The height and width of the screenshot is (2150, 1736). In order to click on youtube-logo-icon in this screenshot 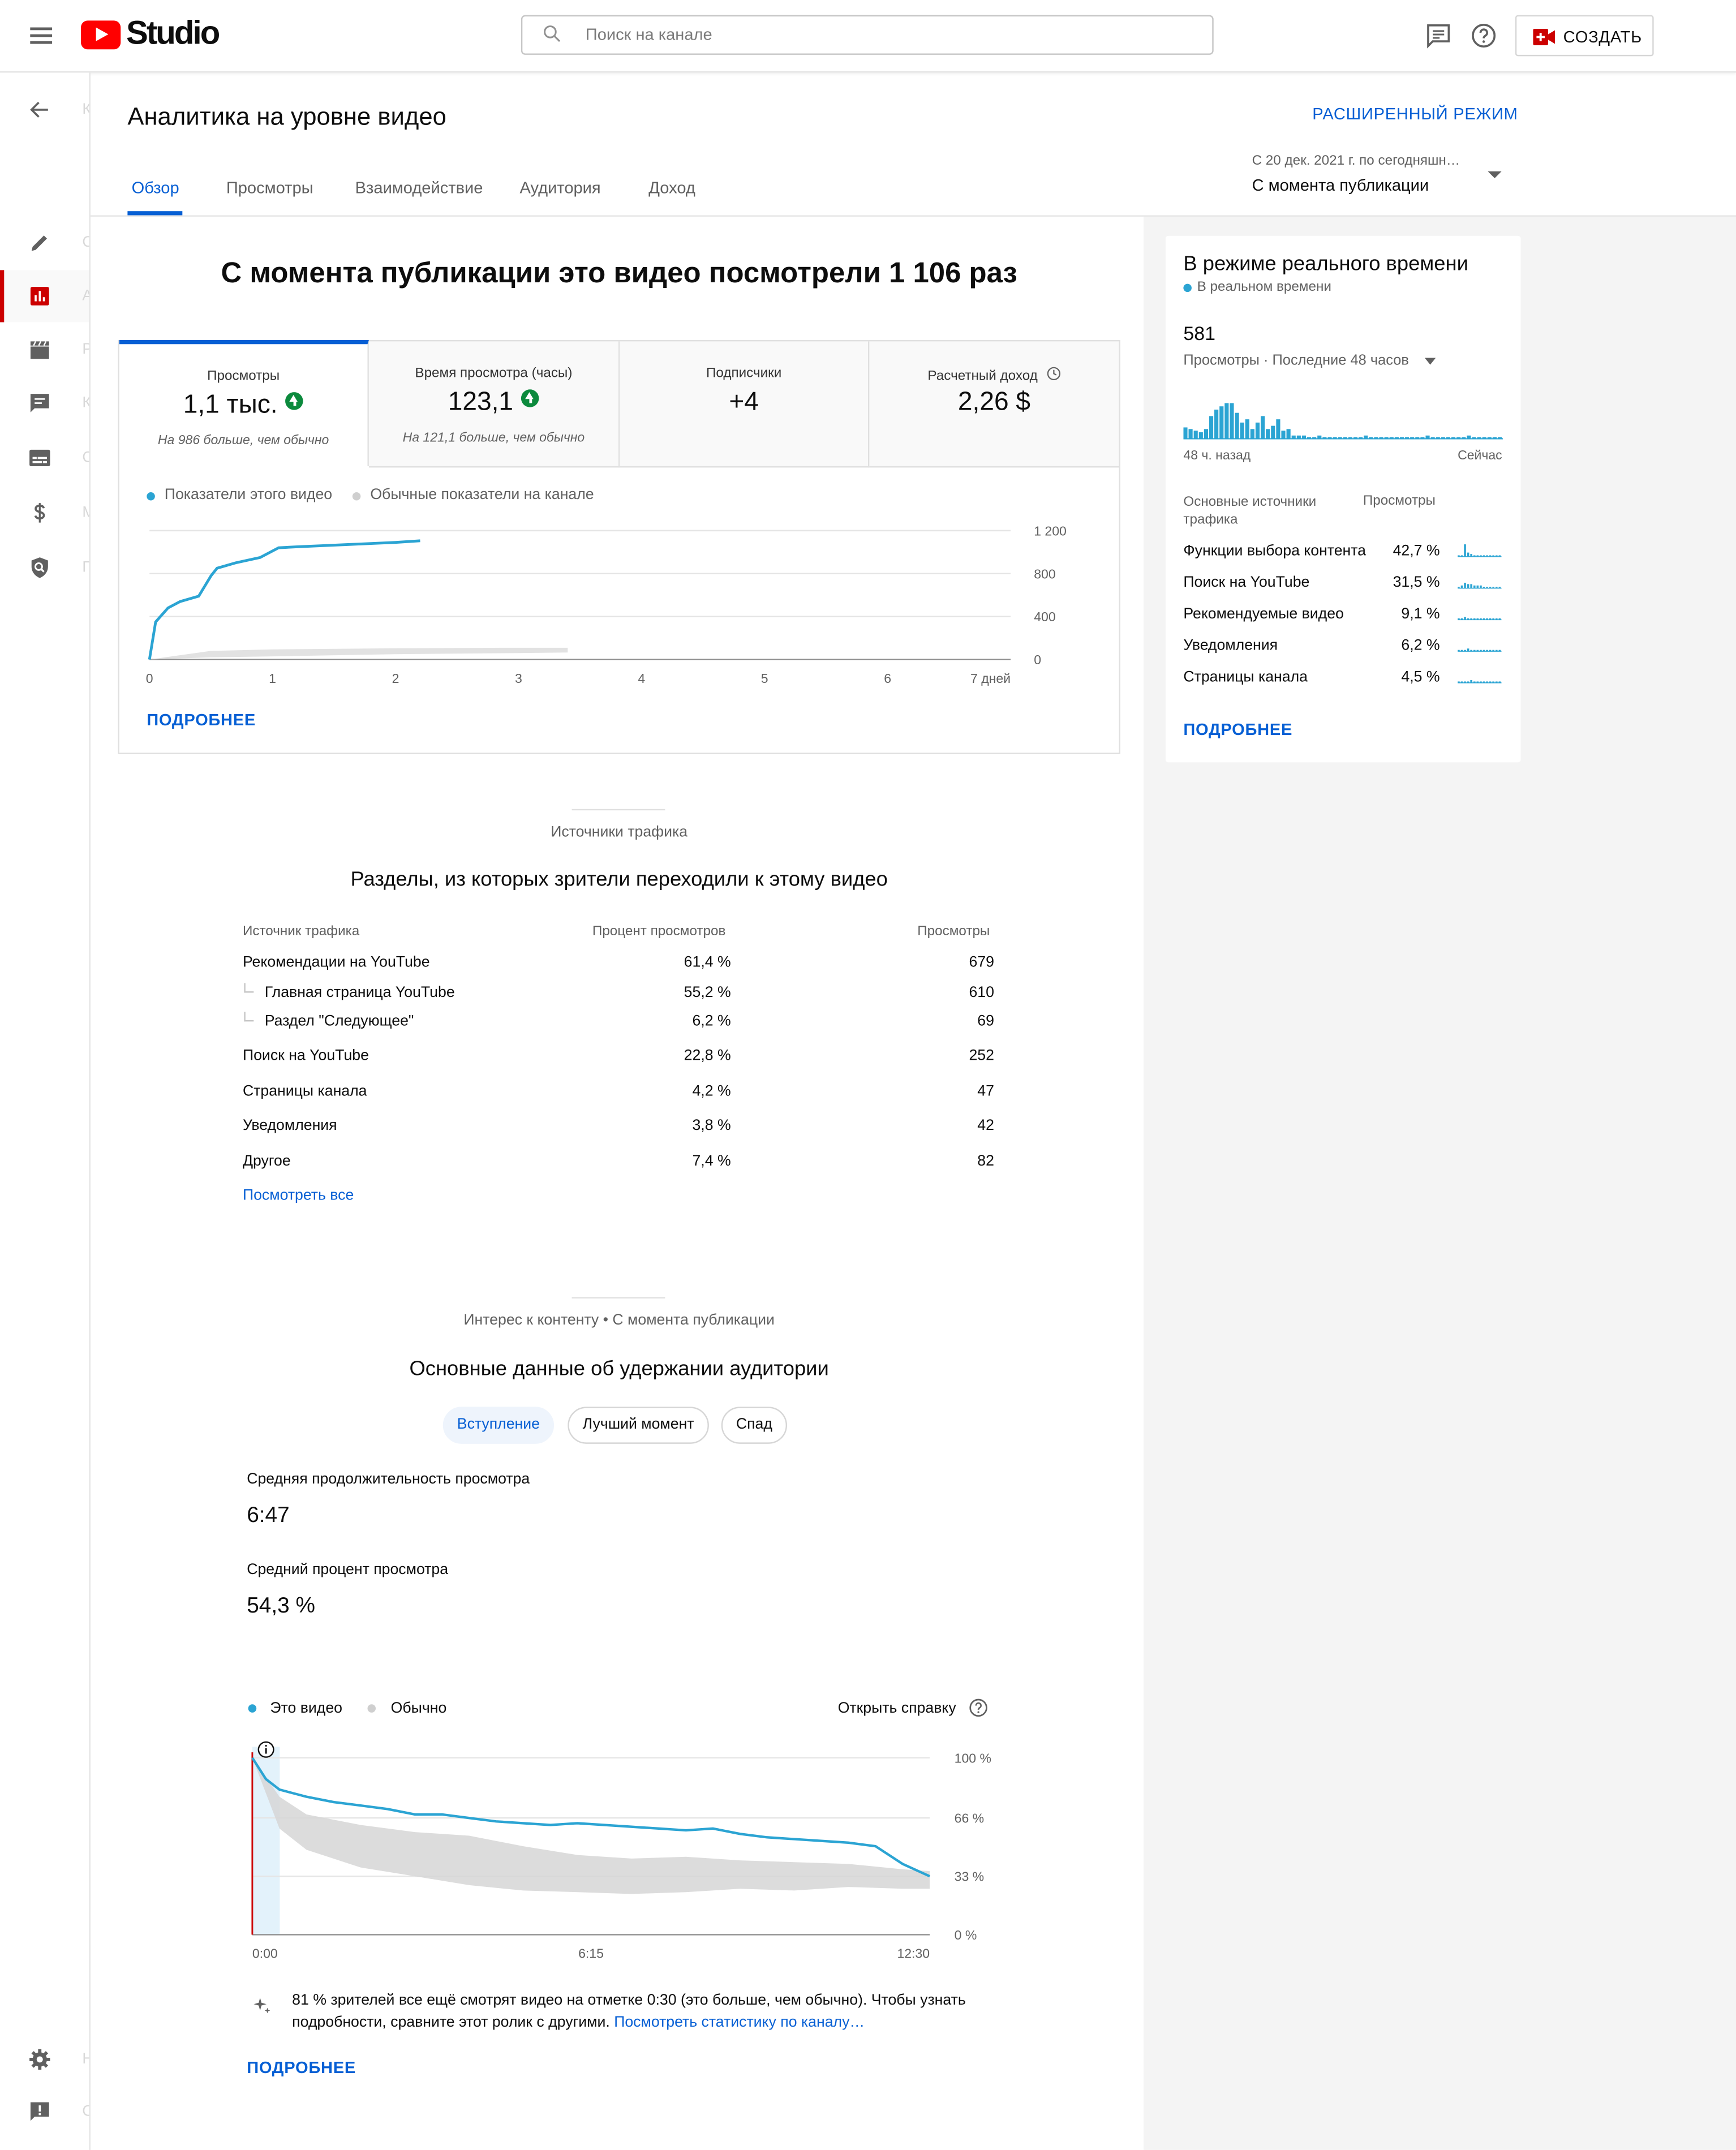, I will do `click(101, 35)`.